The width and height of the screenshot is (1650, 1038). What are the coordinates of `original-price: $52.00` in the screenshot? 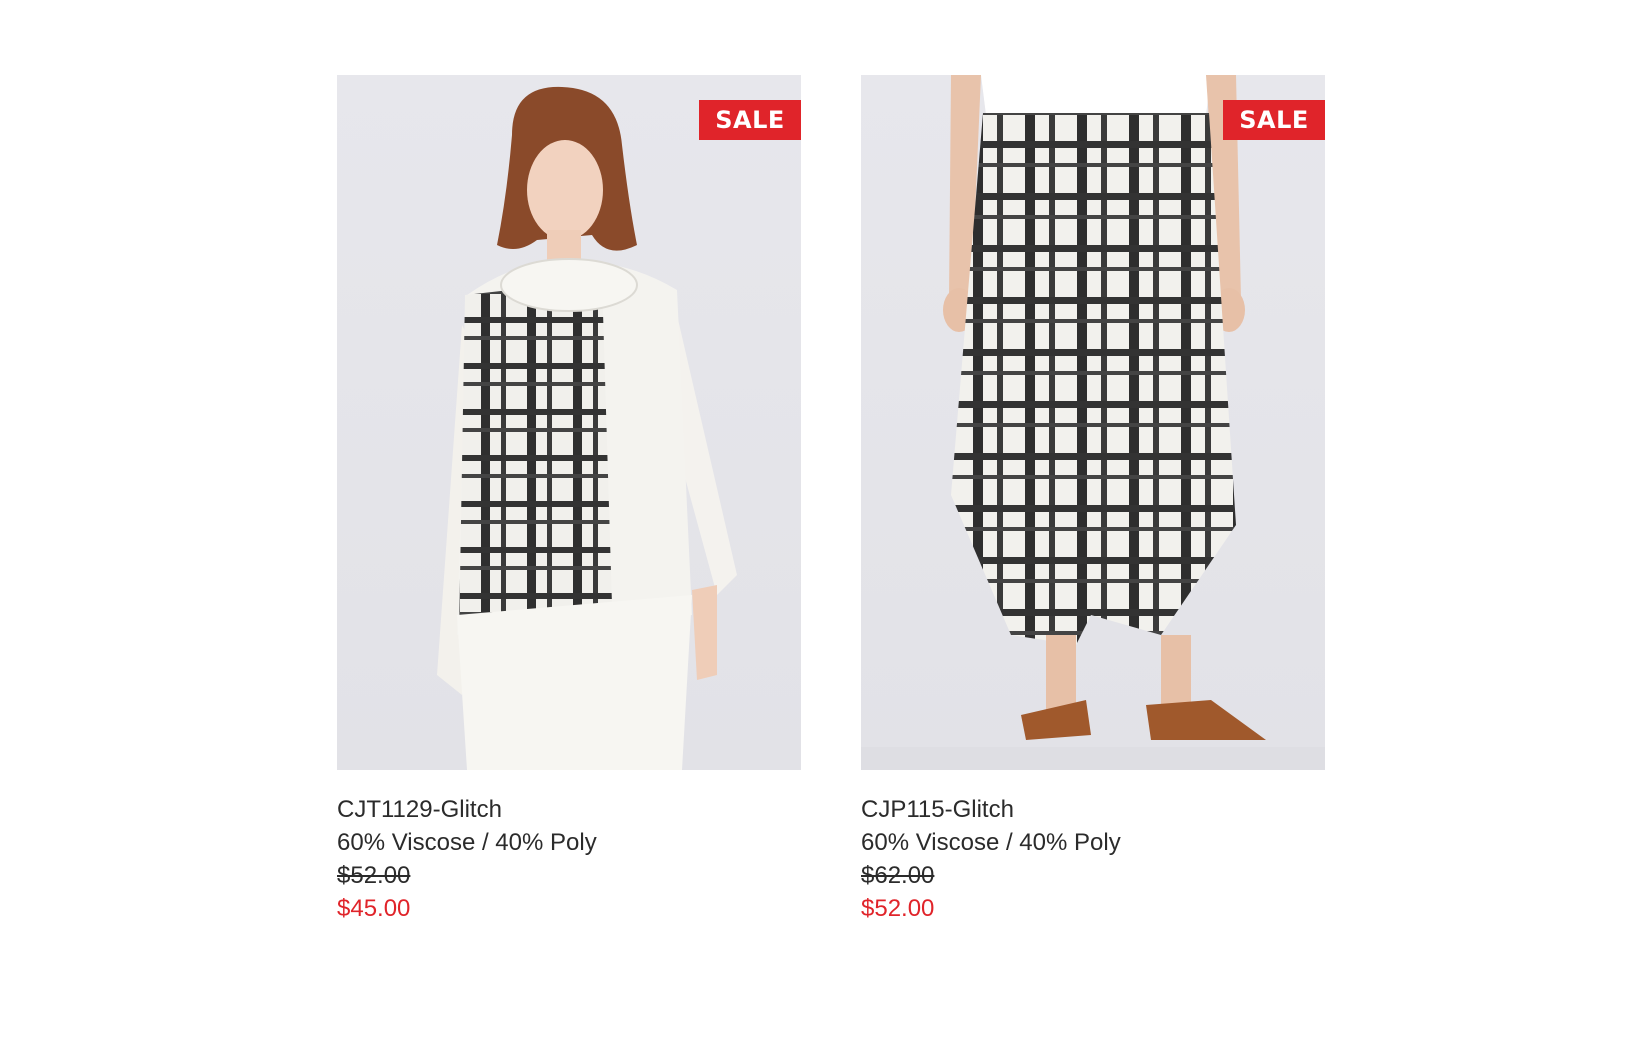 It's located at (374, 875).